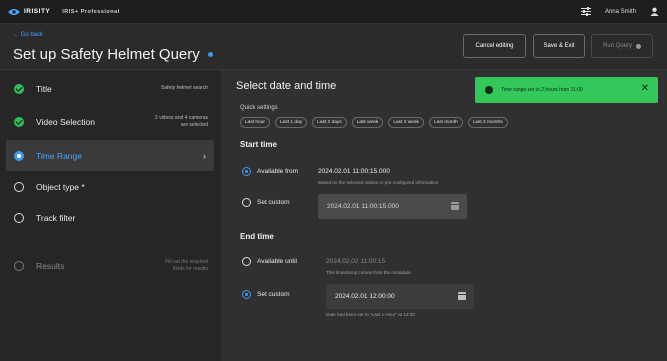 This screenshot has height=361, width=667. I want to click on step-label: Results, so click(50, 265).